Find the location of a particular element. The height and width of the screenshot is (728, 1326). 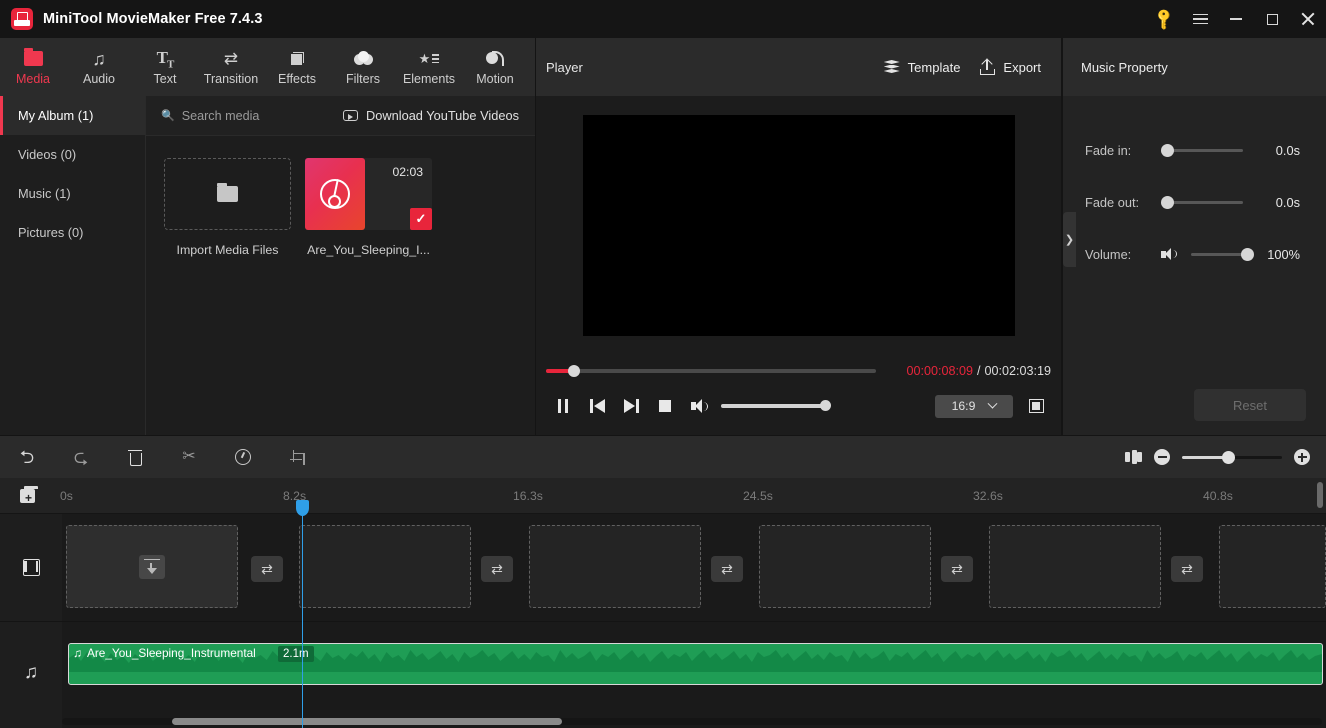

reset-button: Reset is located at coordinates (1250, 405).